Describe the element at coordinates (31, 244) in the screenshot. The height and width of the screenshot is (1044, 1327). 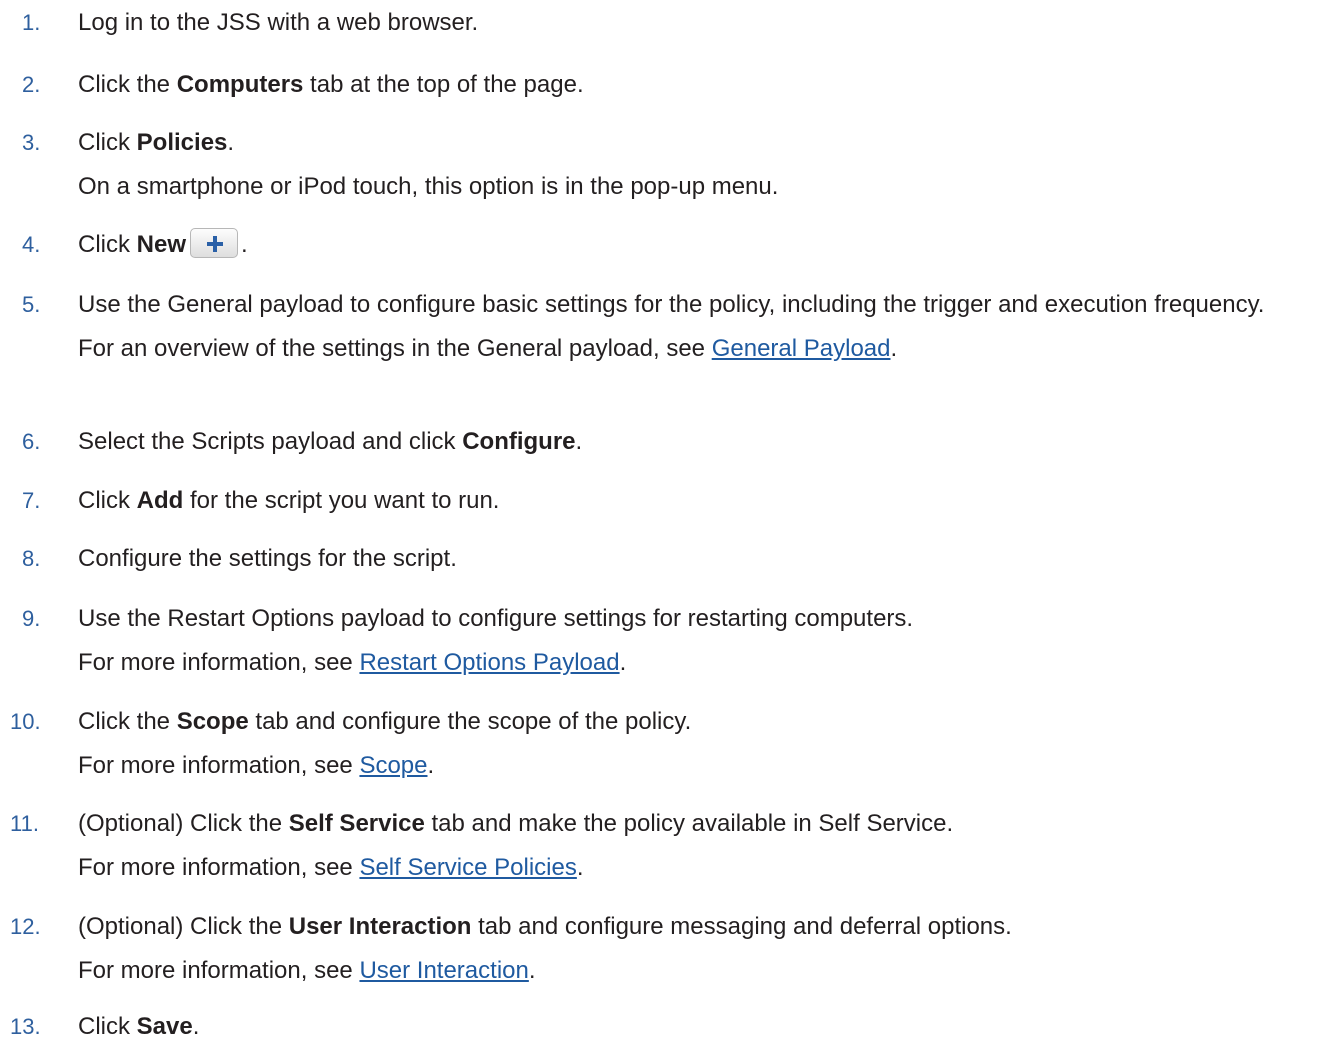
I see `step-number: 4.` at that location.